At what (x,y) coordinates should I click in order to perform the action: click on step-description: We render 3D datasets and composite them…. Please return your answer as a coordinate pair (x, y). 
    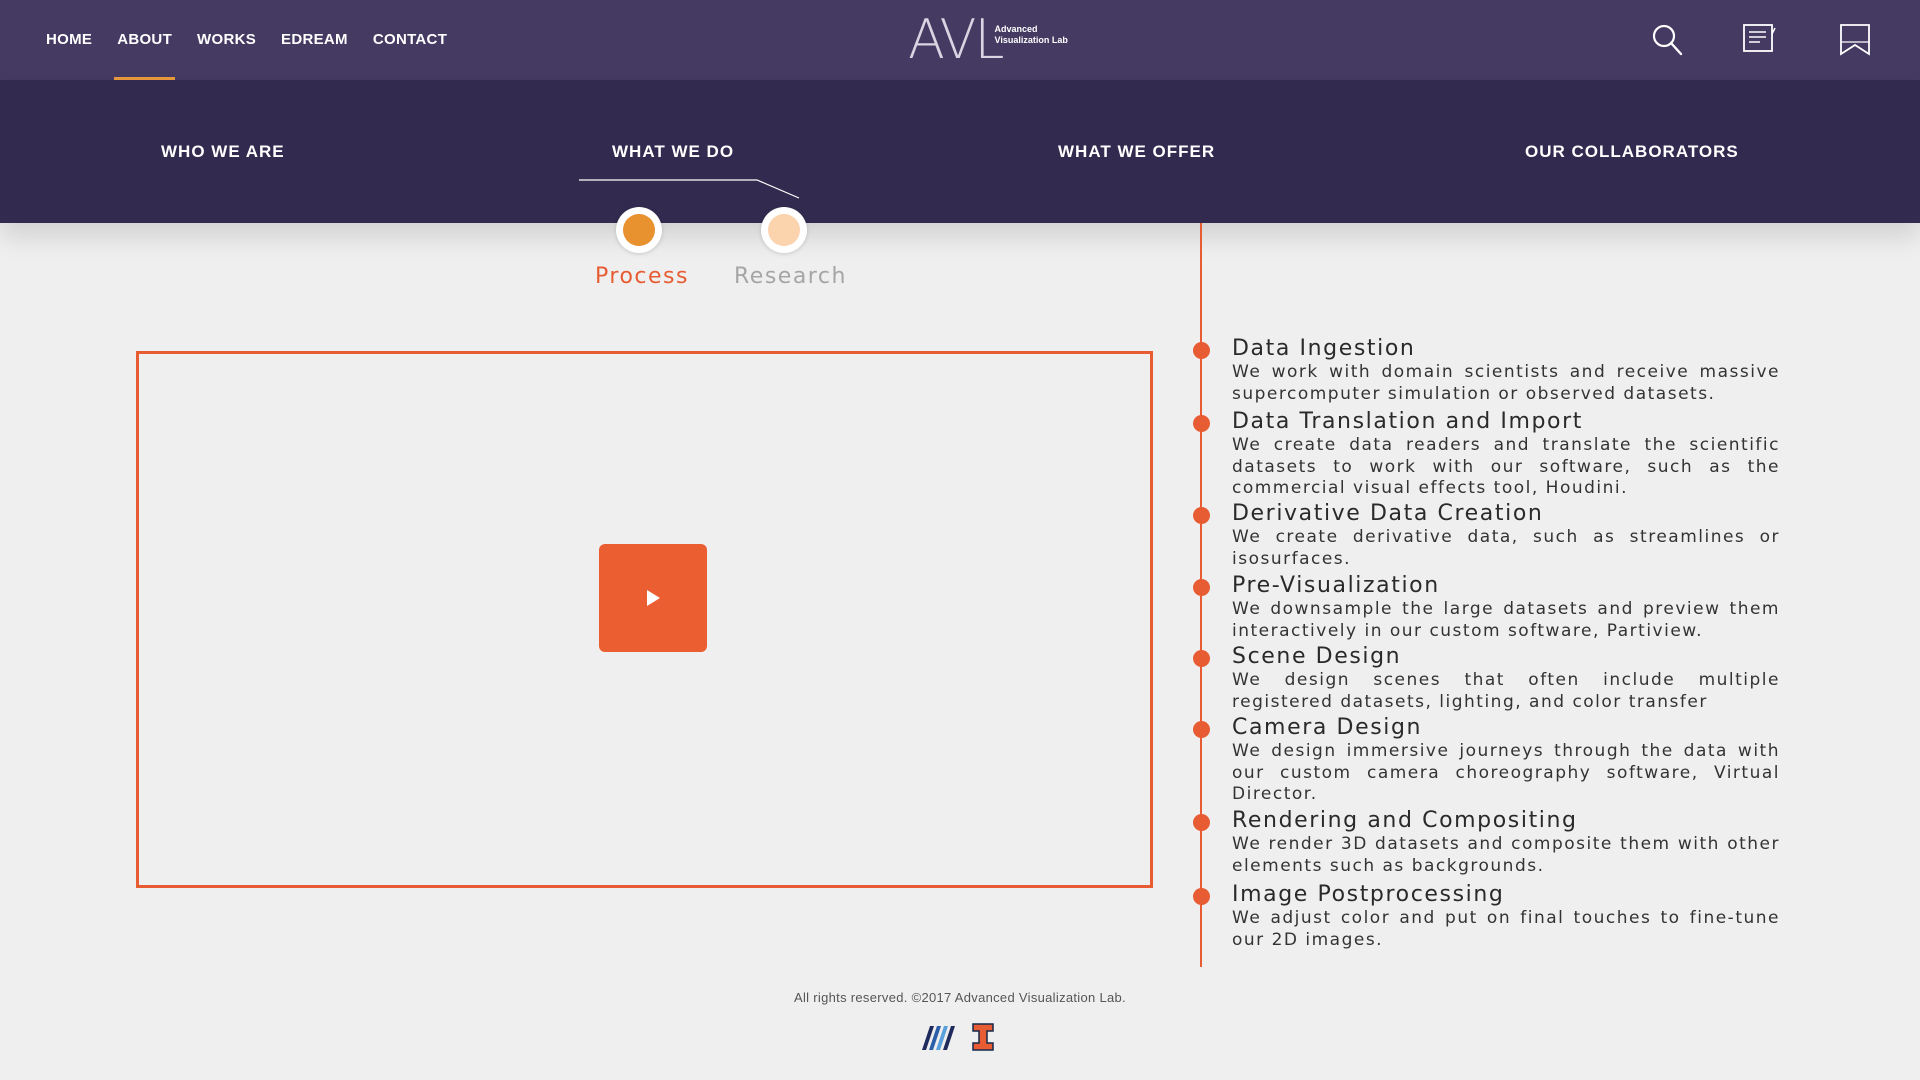
    Looking at the image, I should click on (1506, 855).